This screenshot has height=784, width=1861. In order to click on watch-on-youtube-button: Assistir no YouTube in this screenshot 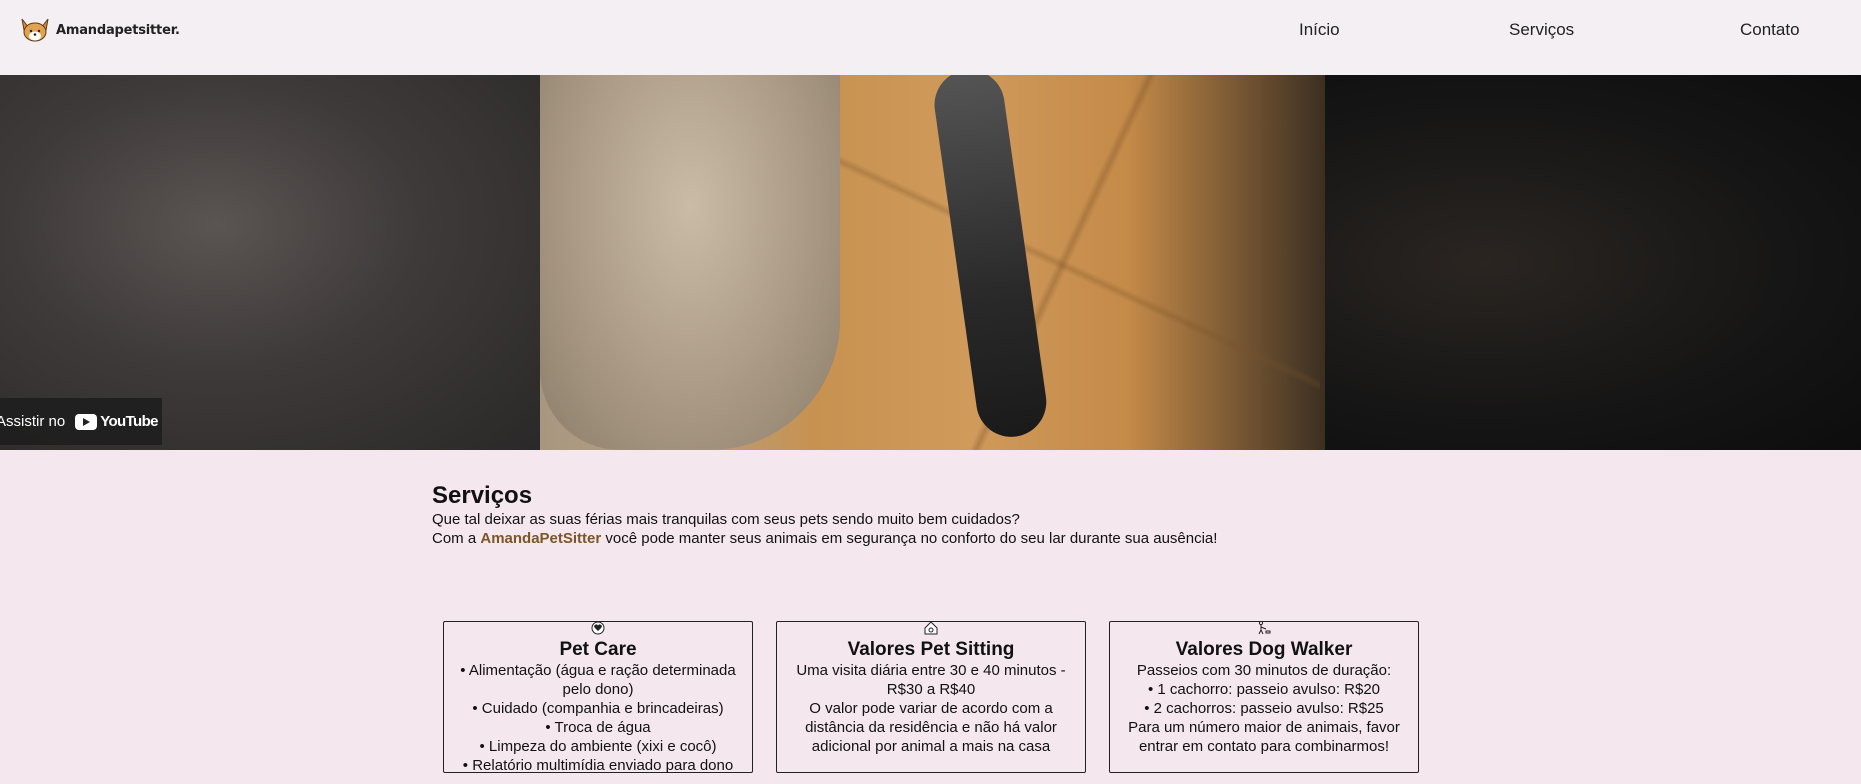, I will do `click(81, 421)`.